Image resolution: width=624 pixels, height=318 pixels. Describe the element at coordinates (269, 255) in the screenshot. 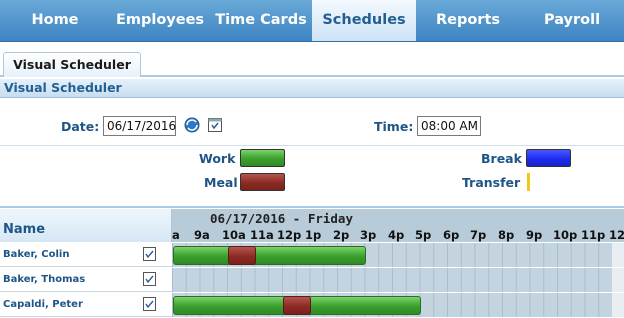

I see `work-bar` at that location.